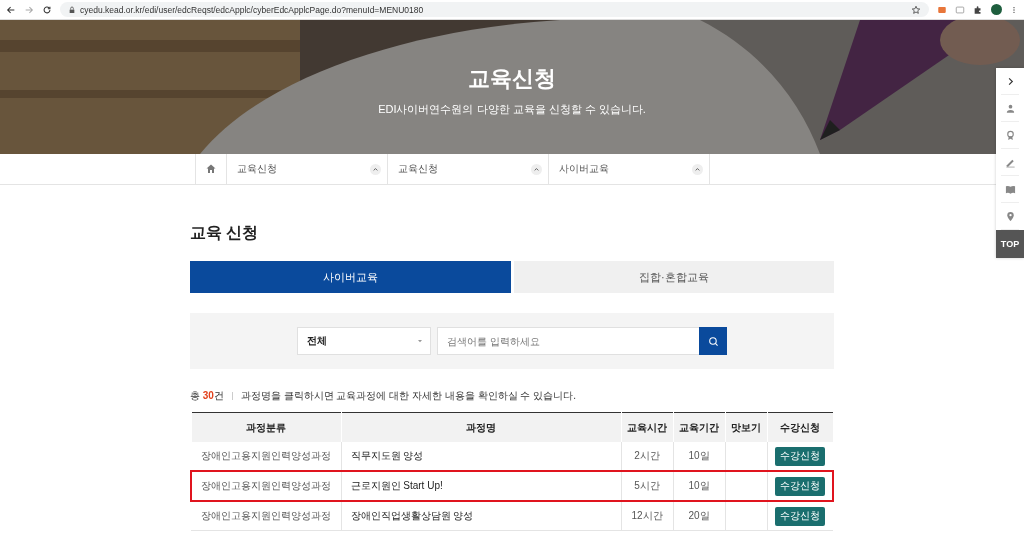 Image resolution: width=1024 pixels, height=540 pixels. What do you see at coordinates (1010, 108) in the screenshot?
I see `person-icon` at bounding box center [1010, 108].